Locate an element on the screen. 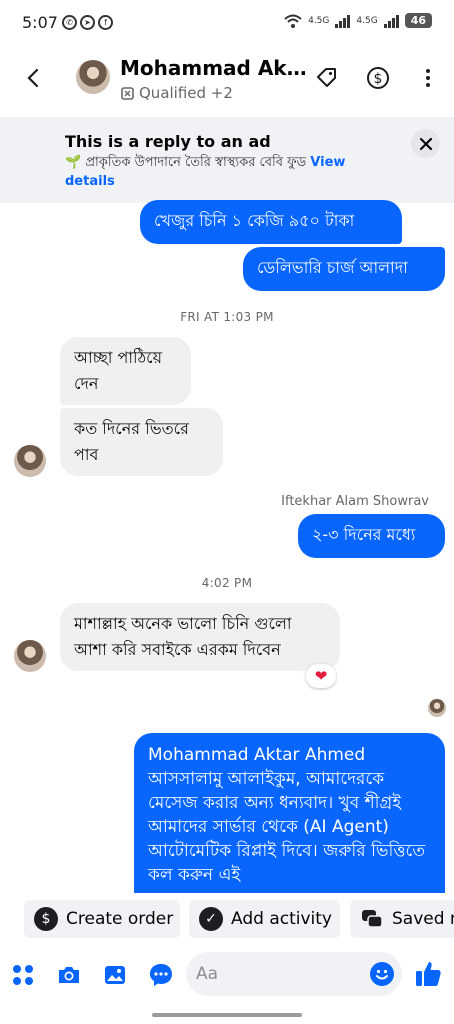 This screenshot has height=1024, width=454. add-activity-button: ✓ Add activity is located at coordinates (264, 919).